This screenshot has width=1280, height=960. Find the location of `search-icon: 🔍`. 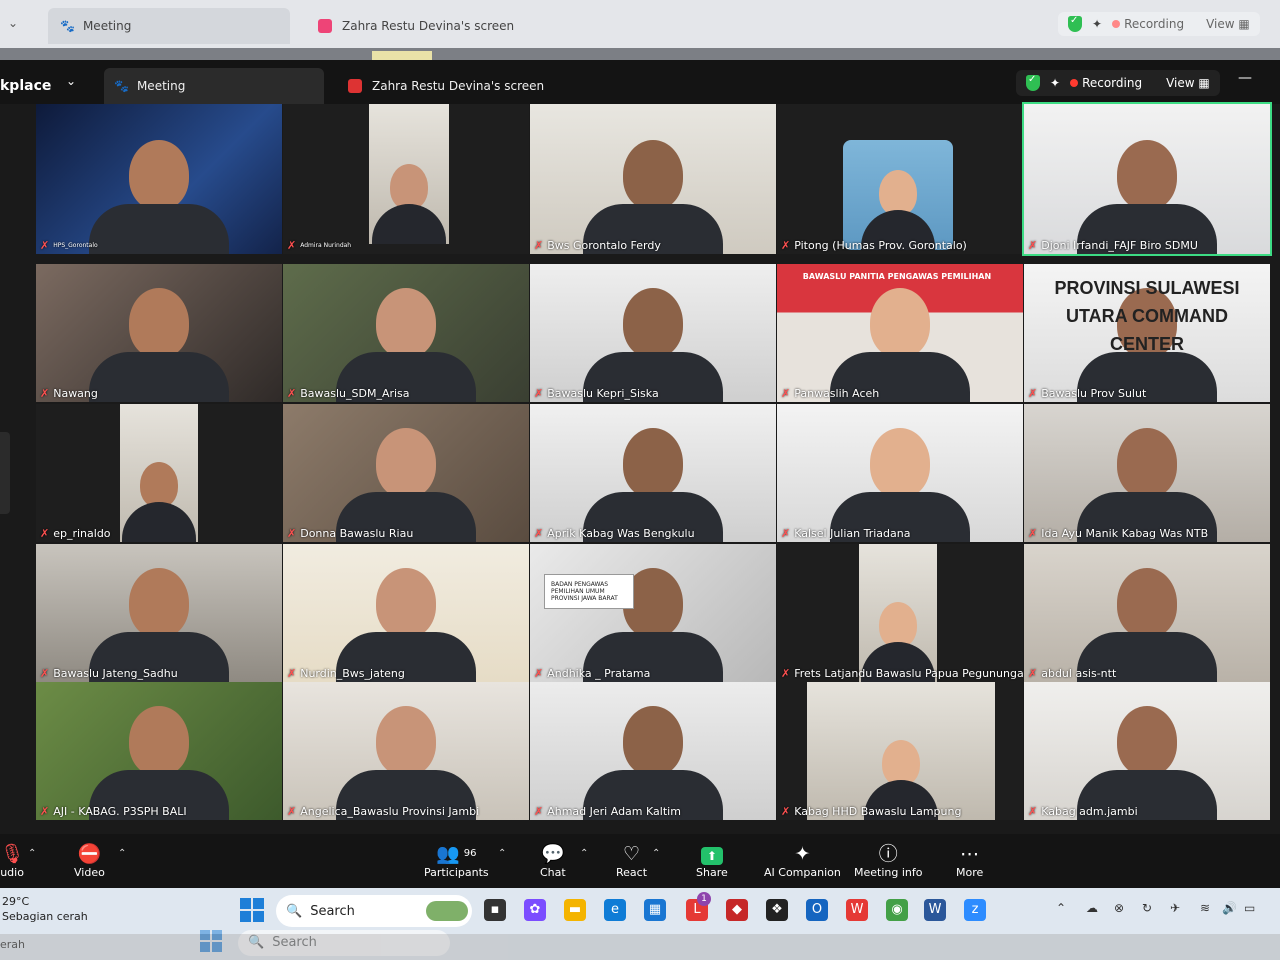

search-icon: 🔍 is located at coordinates (294, 911).